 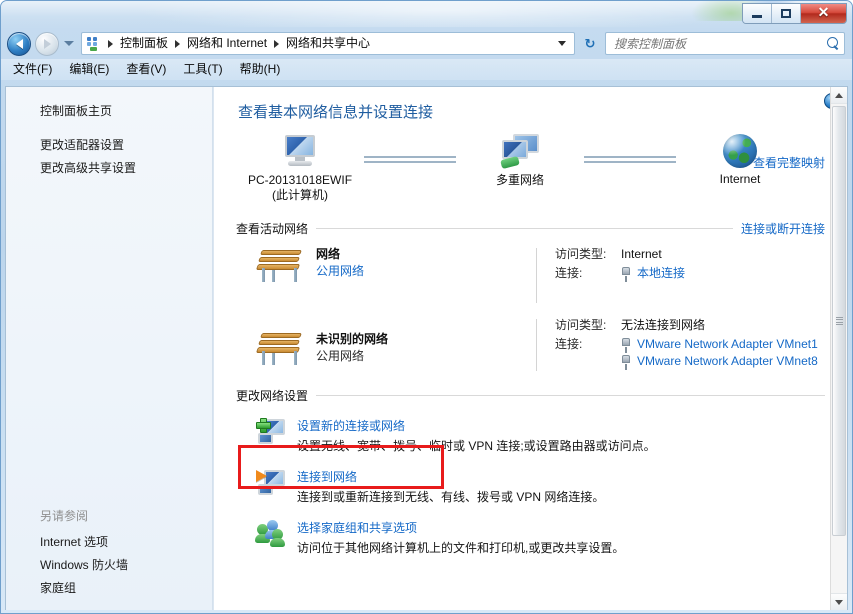 I want to click on network-name: 未识别的网络, so click(x=352, y=339).